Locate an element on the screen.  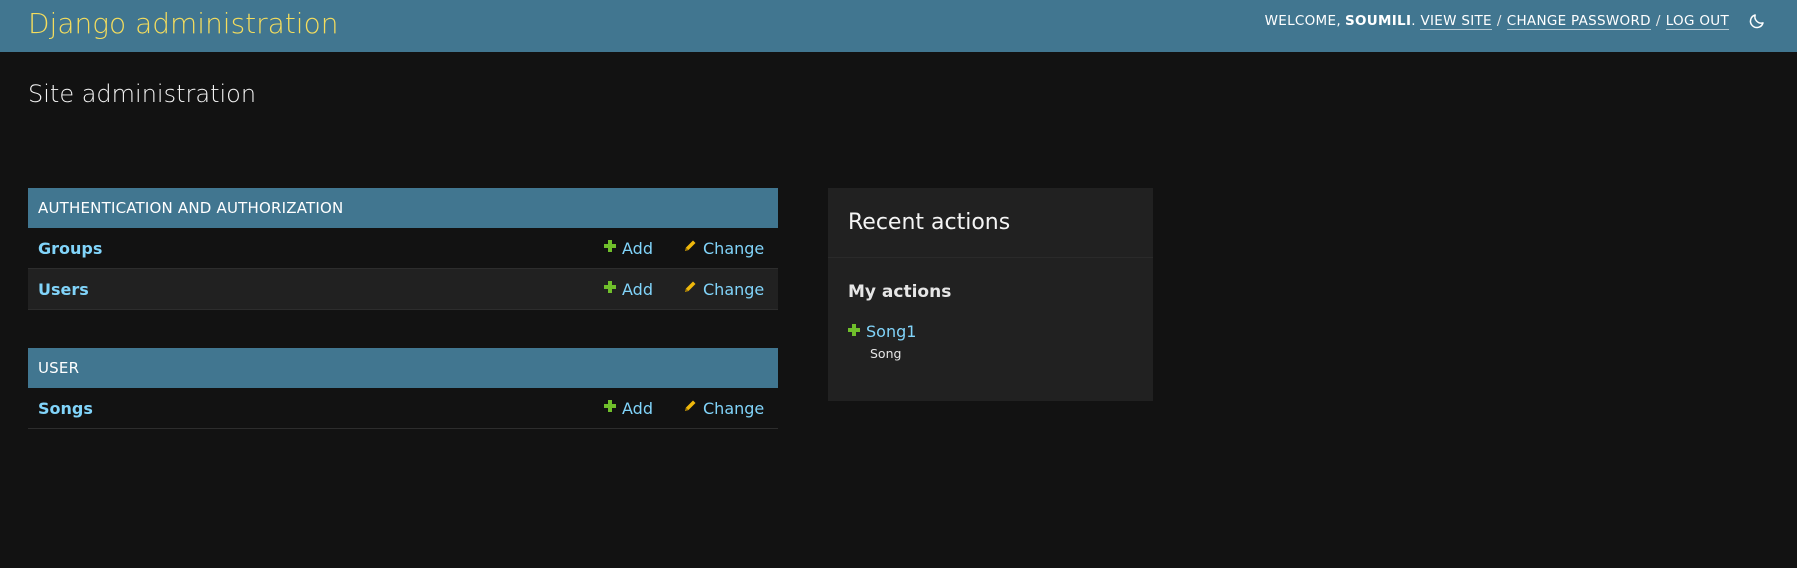
page-title: Site administration is located at coordinates (142, 94).